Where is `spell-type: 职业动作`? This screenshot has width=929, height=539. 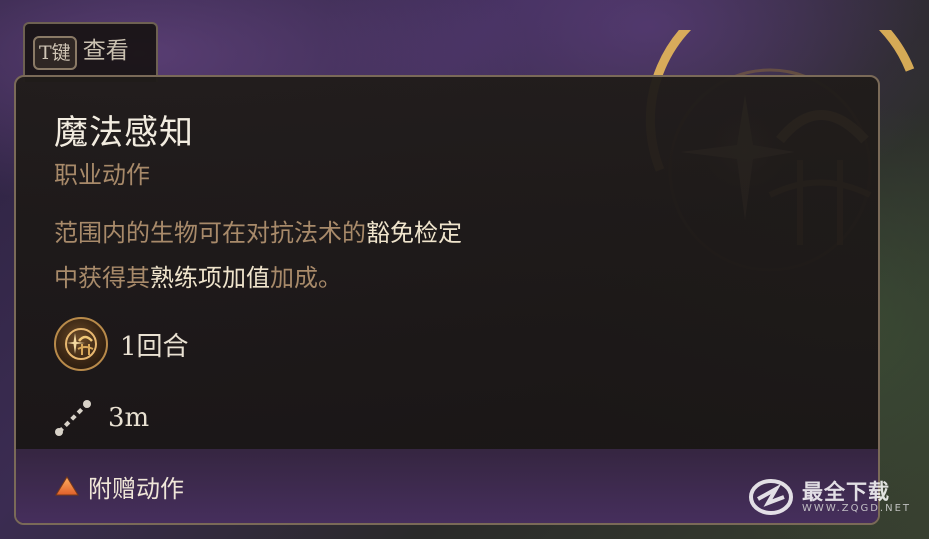 spell-type: 职业动作 is located at coordinates (102, 175).